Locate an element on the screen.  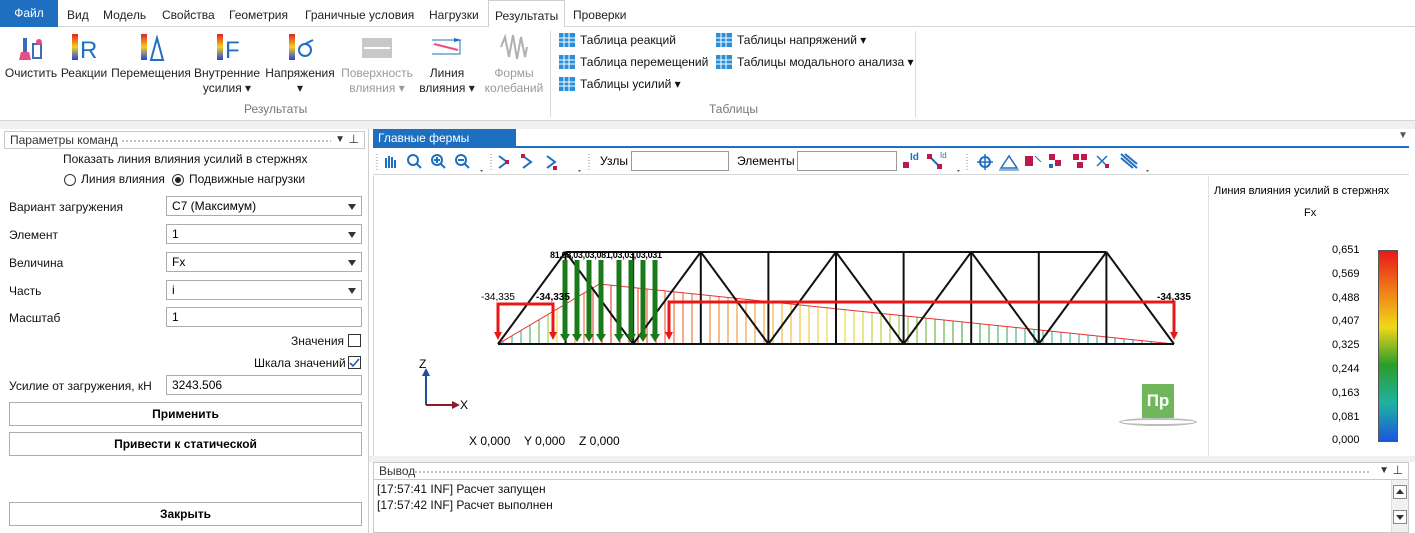
load-case-combo: C7 (Максимум) is located at coordinates (264, 206).